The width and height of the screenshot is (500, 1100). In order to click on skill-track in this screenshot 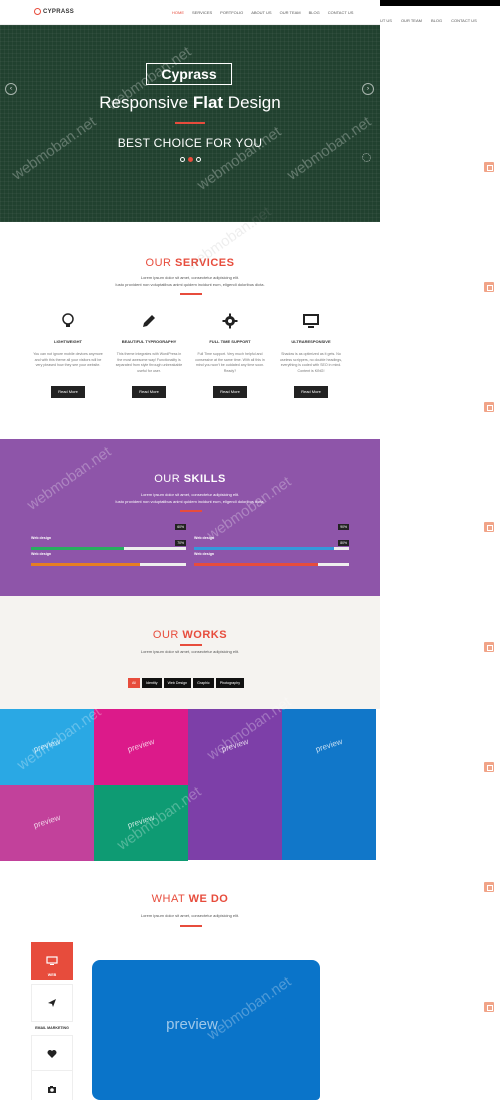, I will do `click(108, 564)`.